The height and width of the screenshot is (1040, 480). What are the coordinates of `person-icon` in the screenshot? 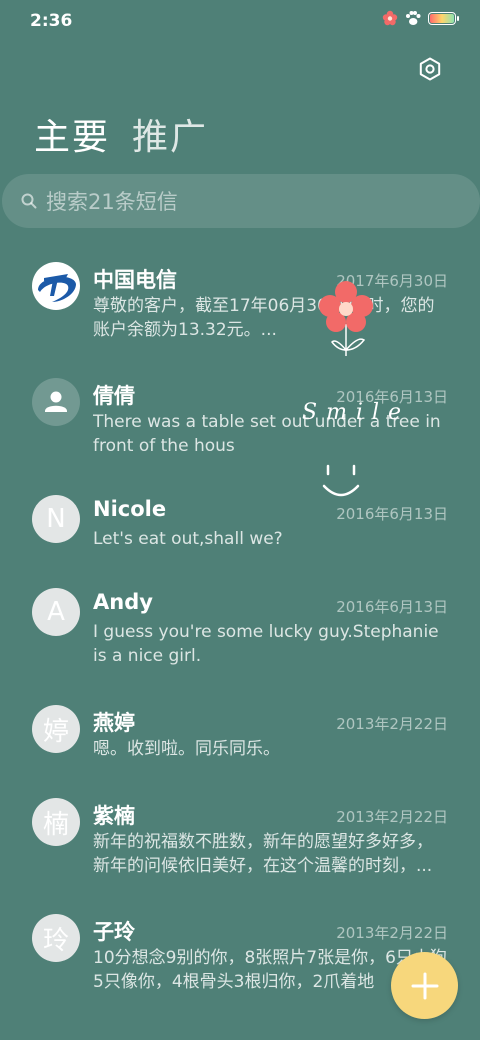 It's located at (56, 401).